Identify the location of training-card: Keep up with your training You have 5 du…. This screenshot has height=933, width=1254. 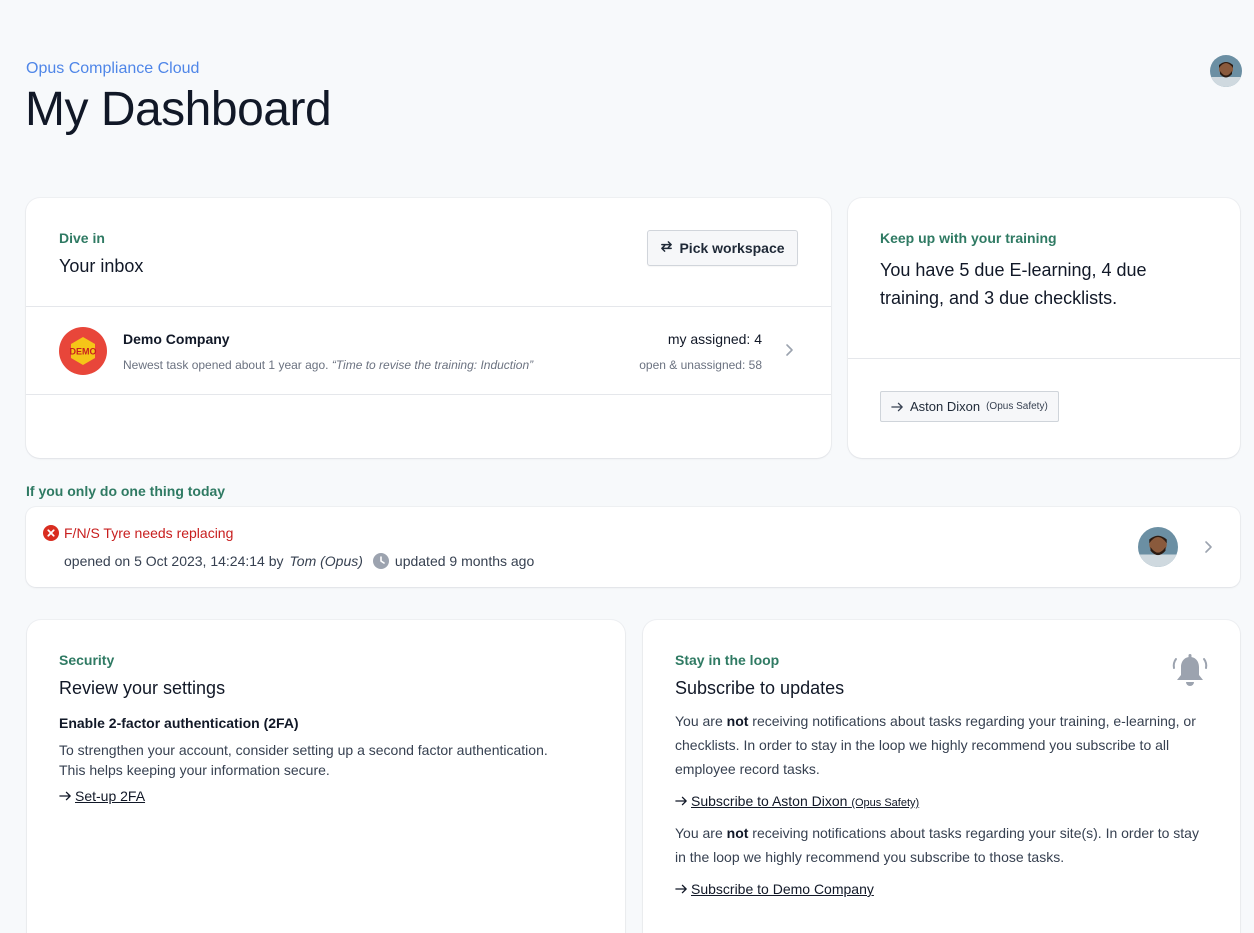
(1044, 328).